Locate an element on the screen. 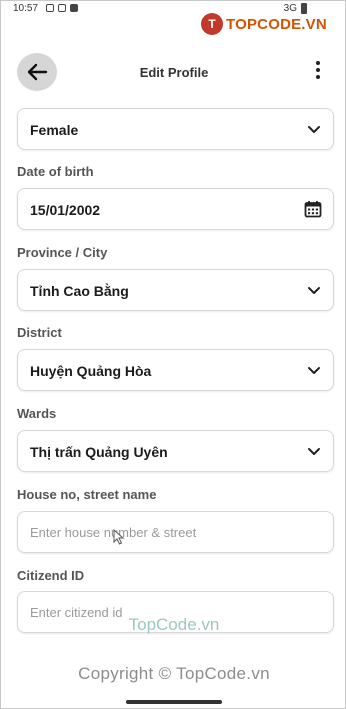  wards-select: Thị trấn Quảng Uyên is located at coordinates (175, 451).